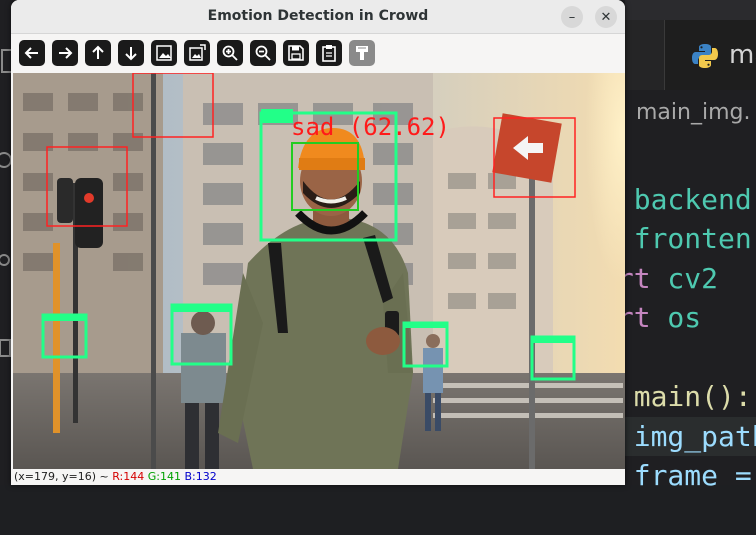 Image resolution: width=756 pixels, height=535 pixels. I want to click on arrow-up-icon, so click(98, 52).